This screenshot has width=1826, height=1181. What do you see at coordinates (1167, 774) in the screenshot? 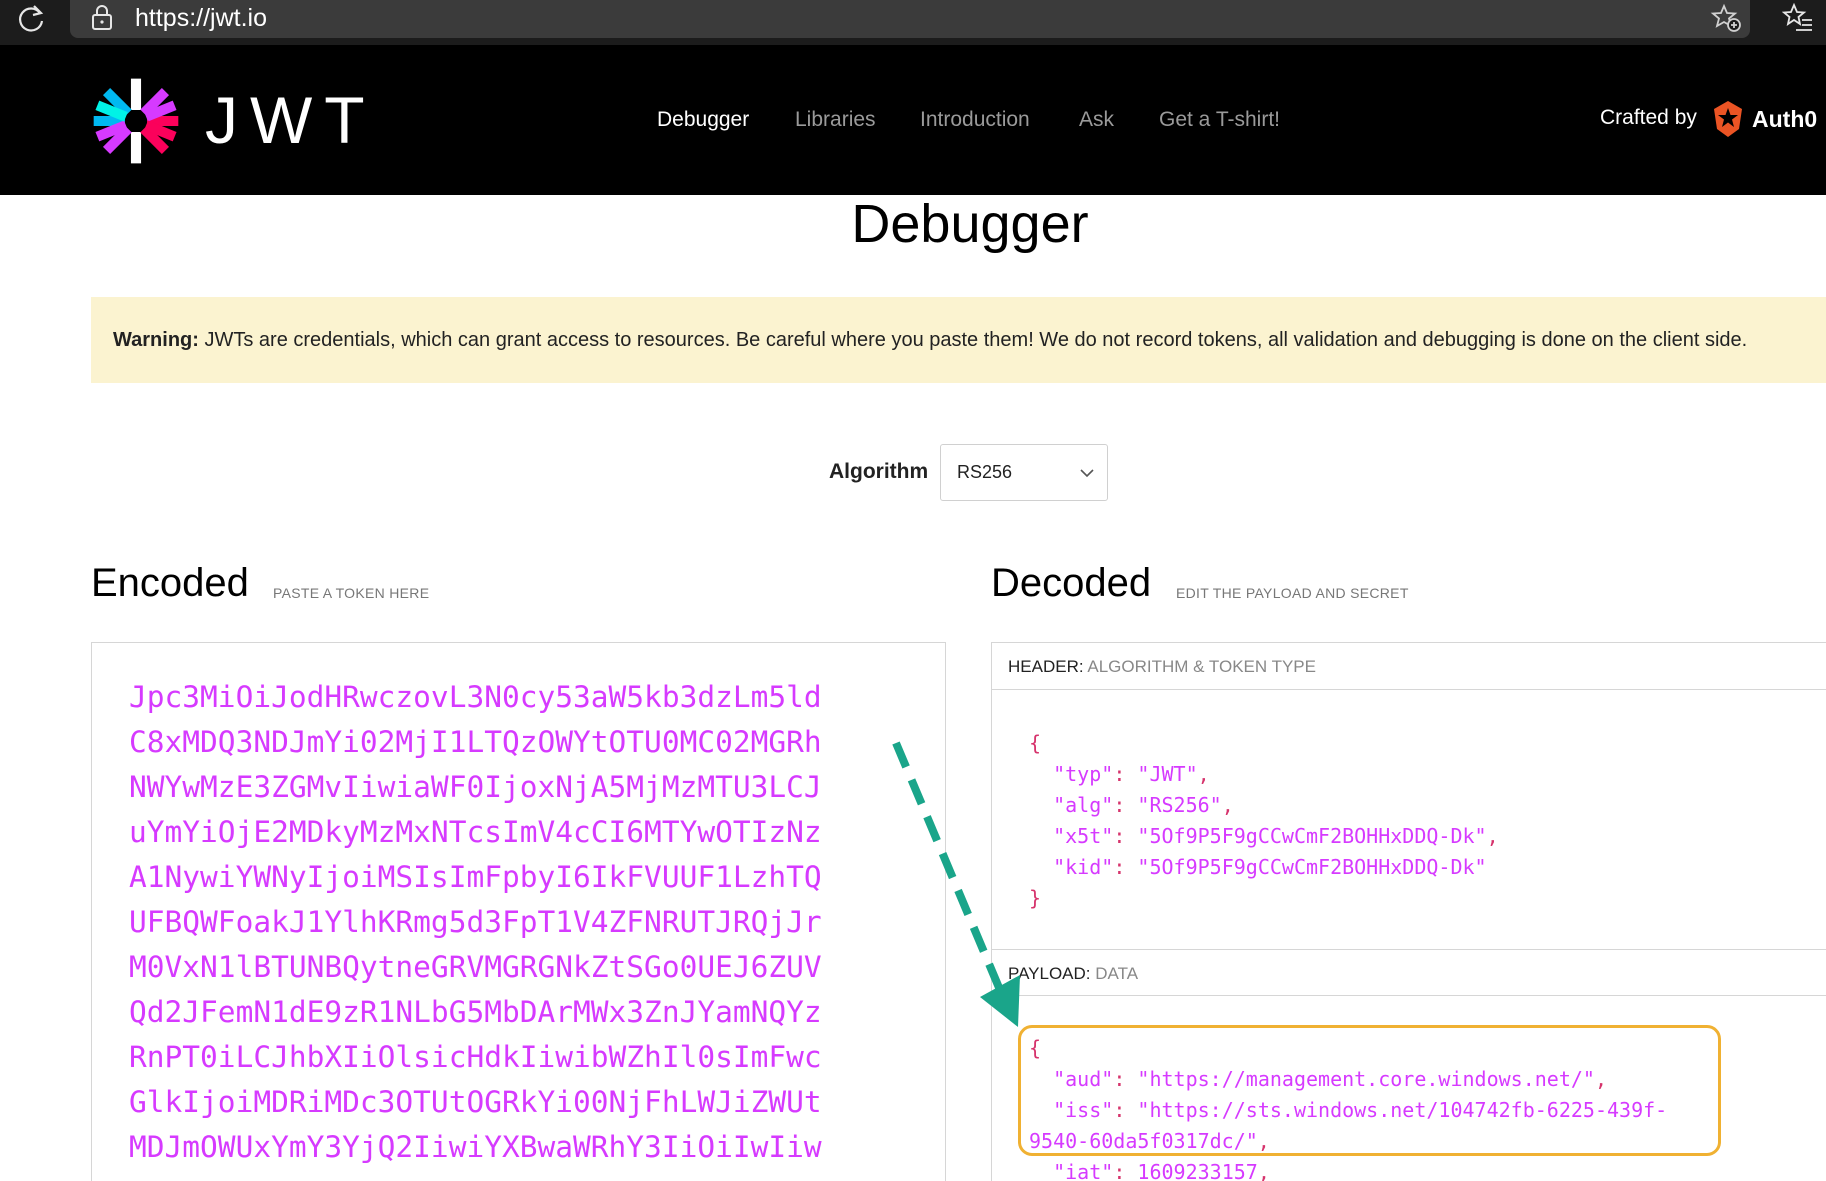
I see `json-value: "JWT"` at bounding box center [1167, 774].